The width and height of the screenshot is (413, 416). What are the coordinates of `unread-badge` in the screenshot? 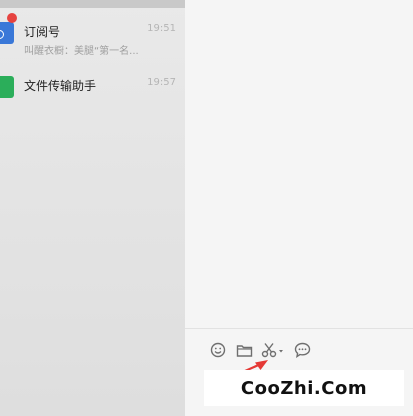 It's located at (12, 18).